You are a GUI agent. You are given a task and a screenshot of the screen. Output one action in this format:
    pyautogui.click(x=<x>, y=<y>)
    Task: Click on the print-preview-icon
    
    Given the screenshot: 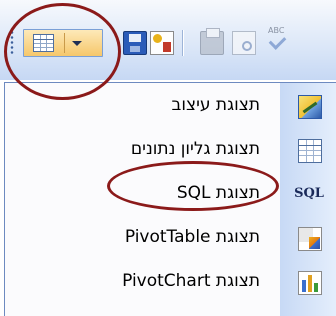 What is the action you would take?
    pyautogui.click(x=244, y=43)
    